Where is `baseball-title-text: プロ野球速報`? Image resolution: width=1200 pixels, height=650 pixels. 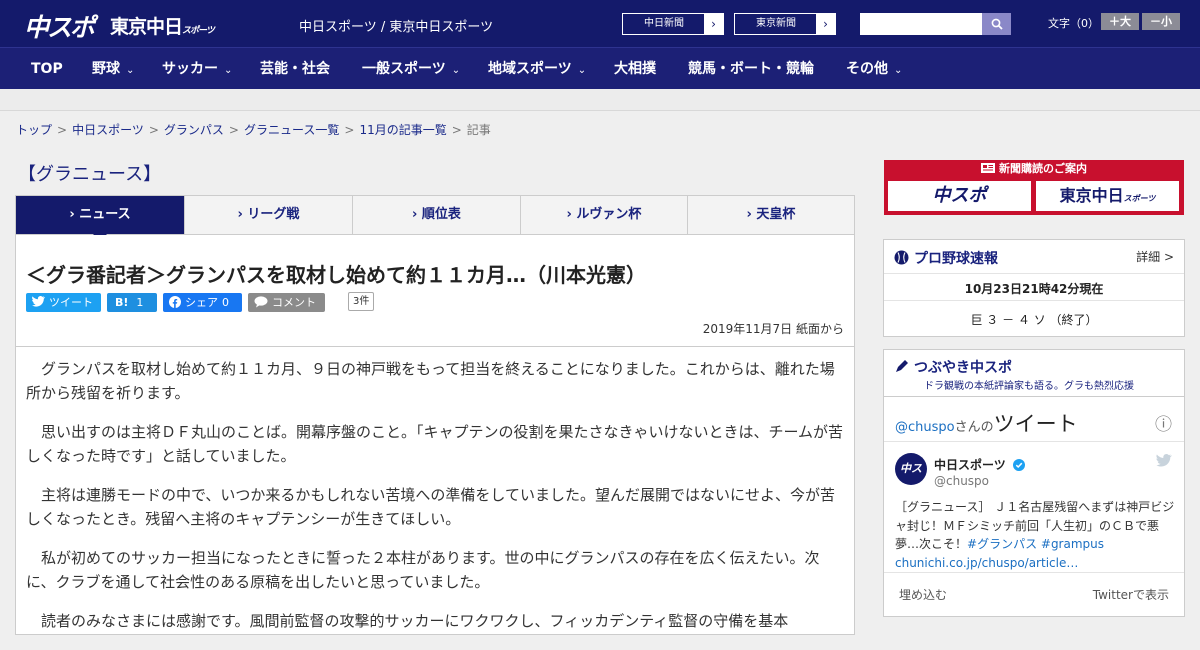 baseball-title-text: プロ野球速報 is located at coordinates (956, 259).